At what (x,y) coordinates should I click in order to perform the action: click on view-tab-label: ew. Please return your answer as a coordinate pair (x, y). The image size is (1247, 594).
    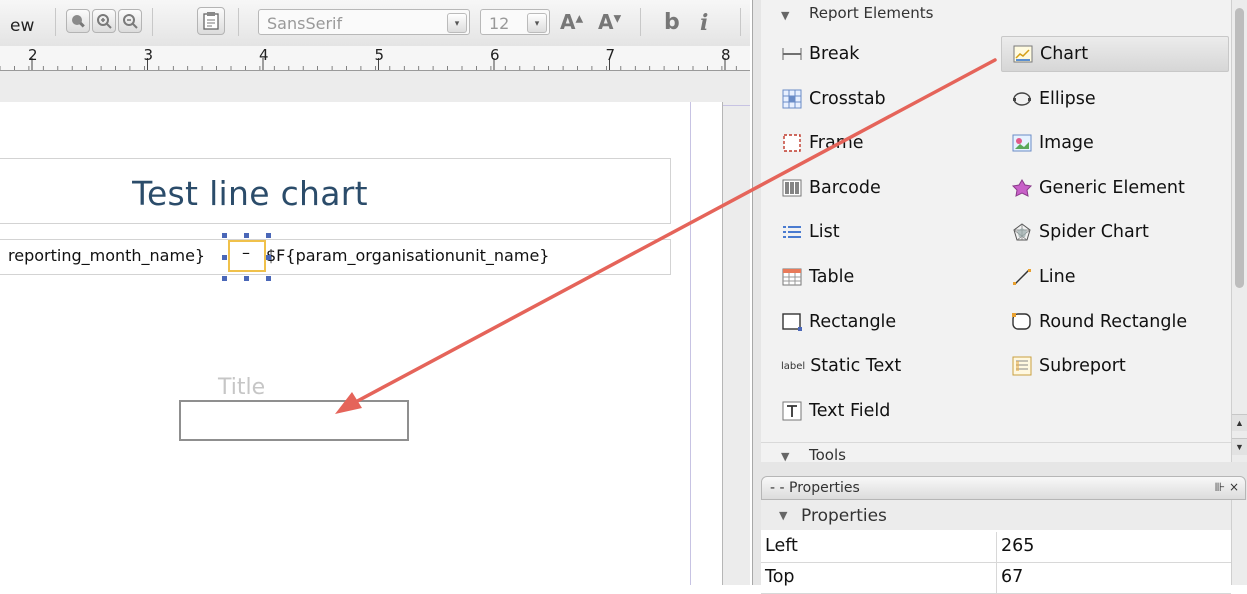
    Looking at the image, I should click on (22, 26).